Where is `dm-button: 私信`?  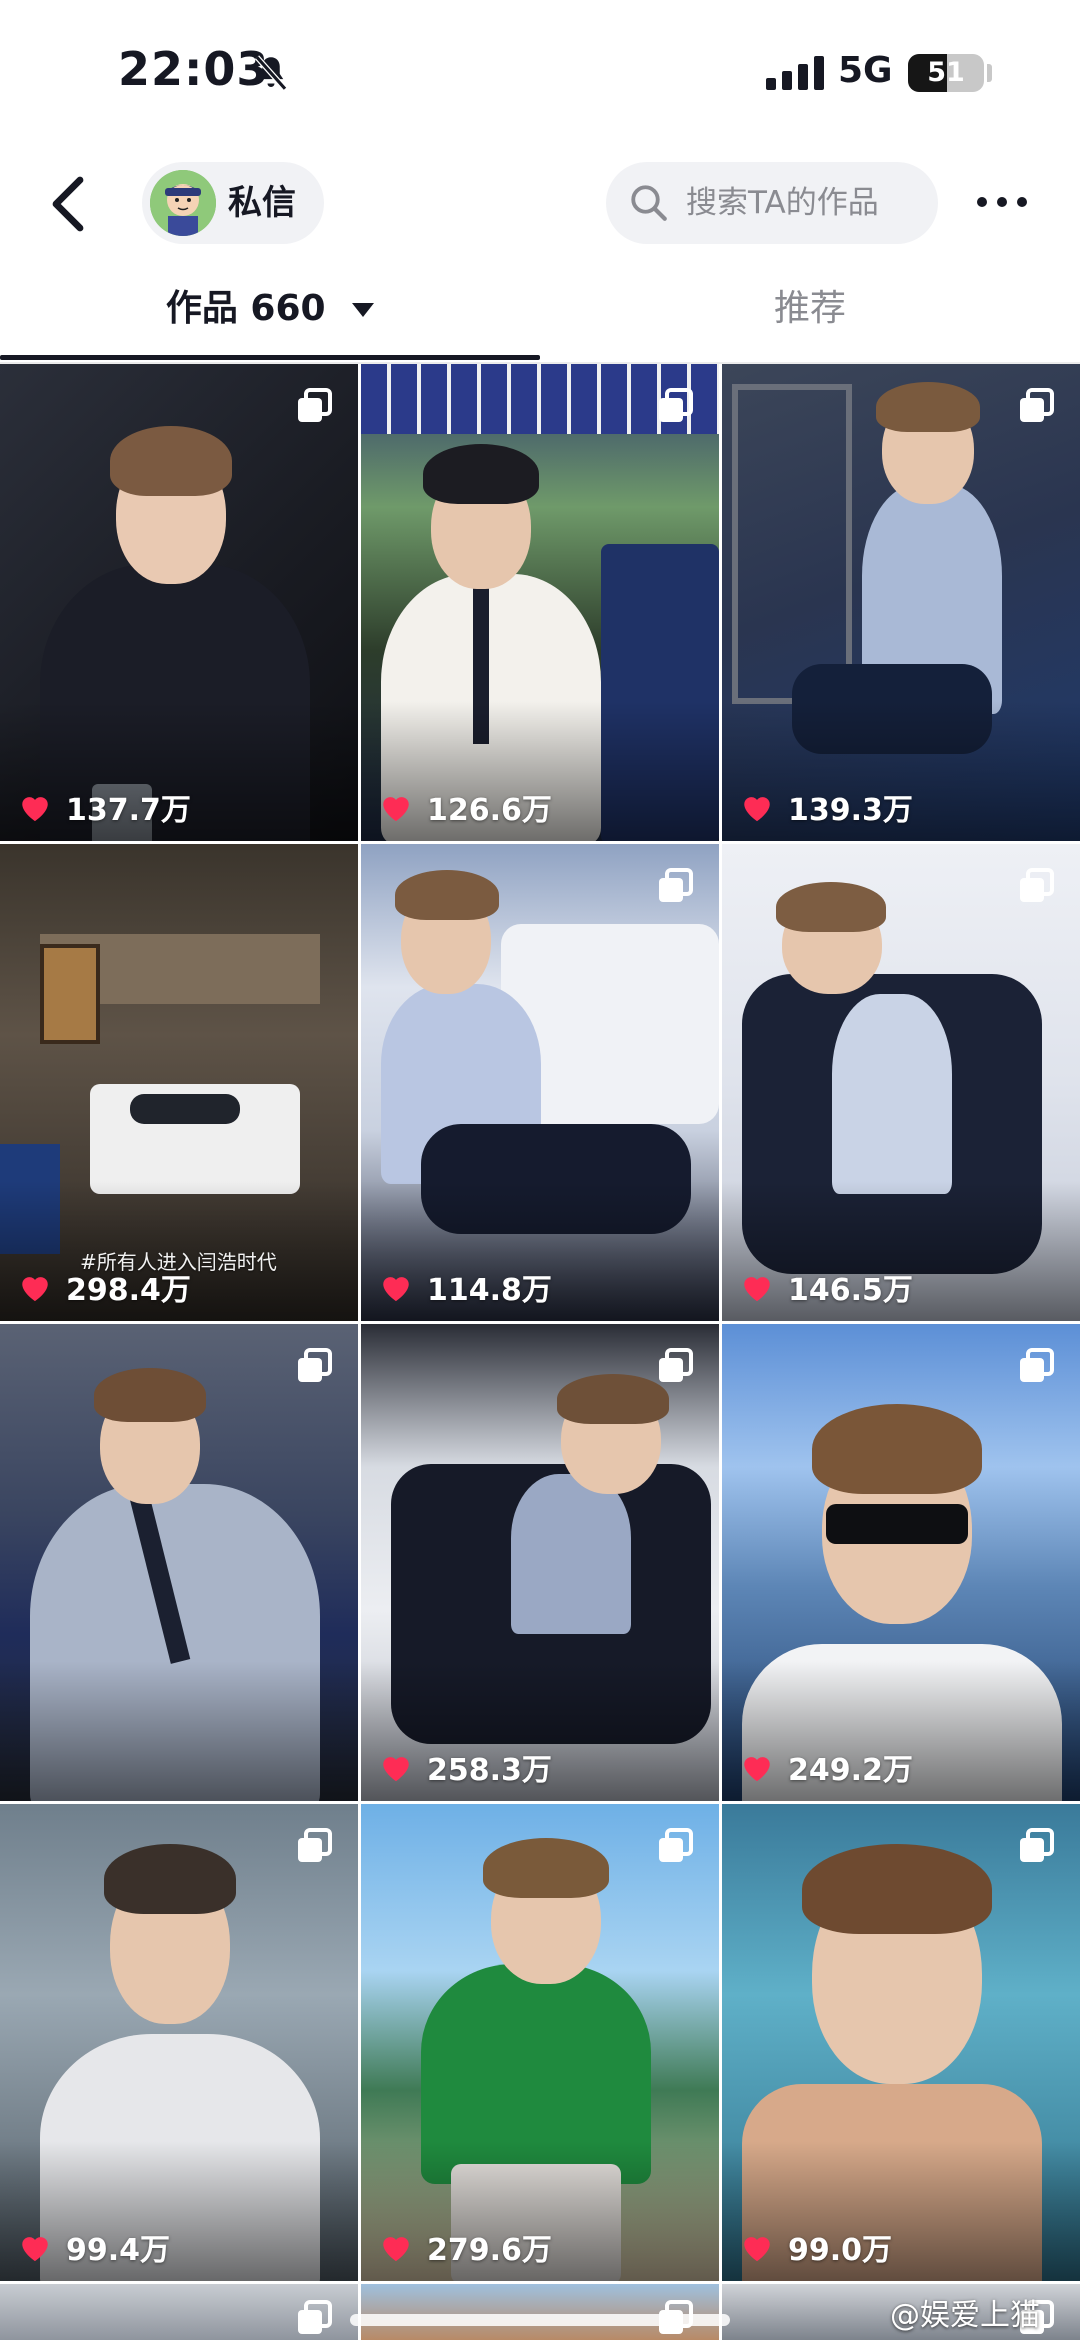
dm-button: 私信 is located at coordinates (233, 203).